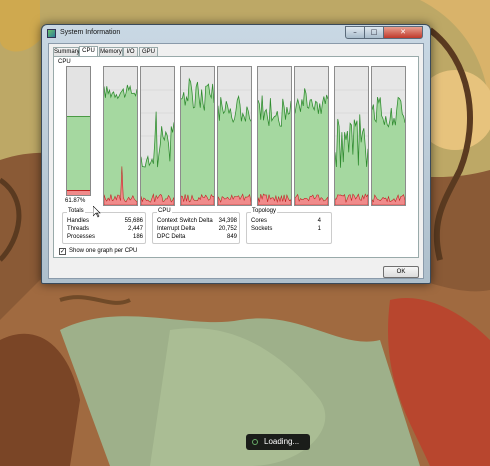  What do you see at coordinates (135, 229) in the screenshot?
I see `threads-value: 2,447` at bounding box center [135, 229].